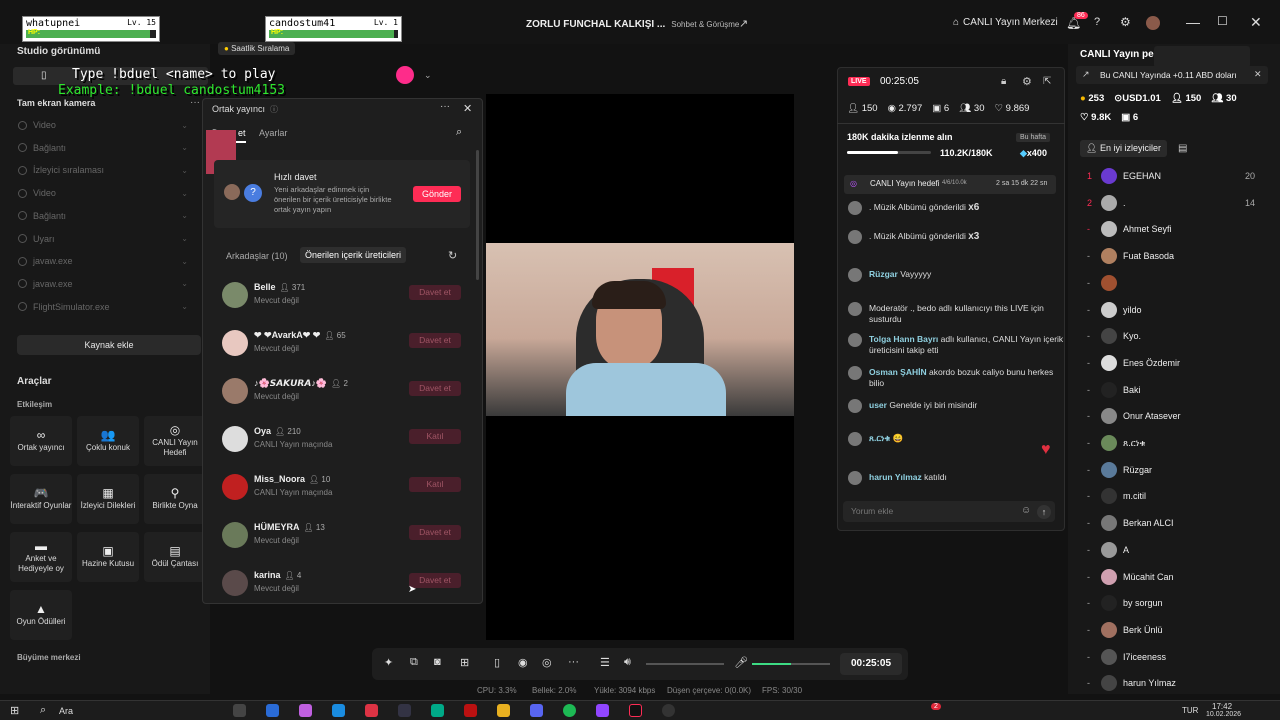 This screenshot has width=1280, height=720. I want to click on close-button: ✕, so click(1256, 22).